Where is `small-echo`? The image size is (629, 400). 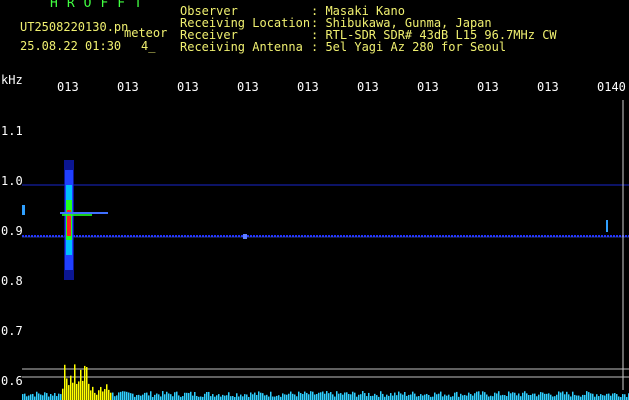
small-echo is located at coordinates (245, 236).